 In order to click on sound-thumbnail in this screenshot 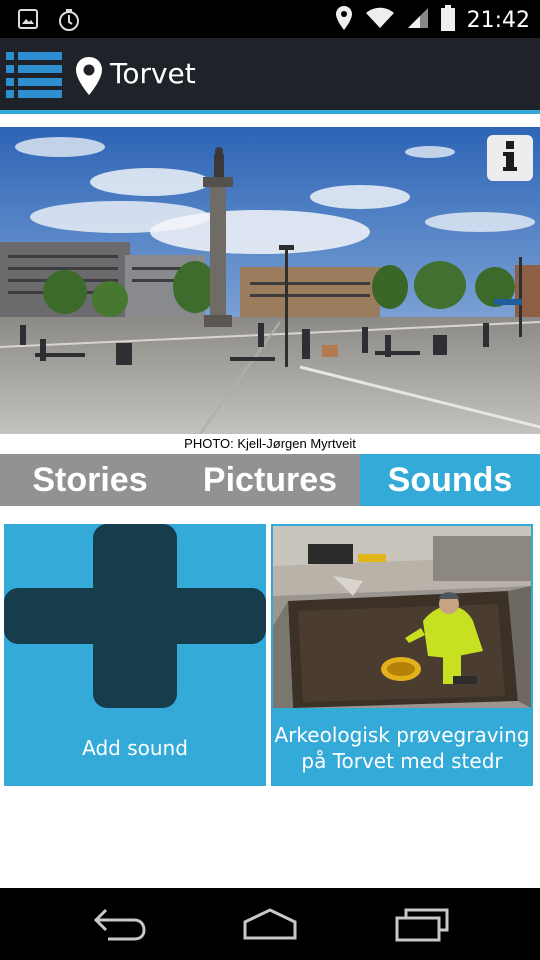, I will do `click(402, 617)`.